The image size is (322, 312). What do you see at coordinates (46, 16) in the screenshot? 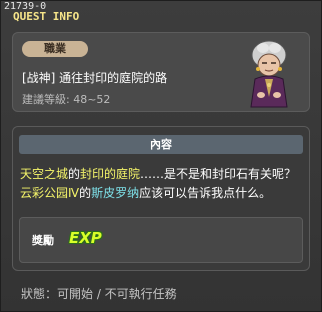
I see `window-title: QUEST INFO` at bounding box center [46, 16].